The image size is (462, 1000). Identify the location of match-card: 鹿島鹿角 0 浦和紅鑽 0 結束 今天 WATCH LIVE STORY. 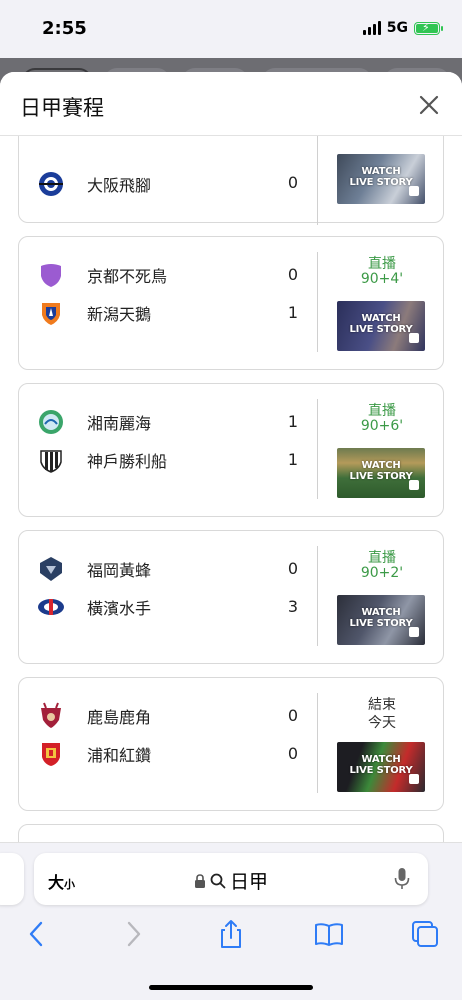
(231, 744).